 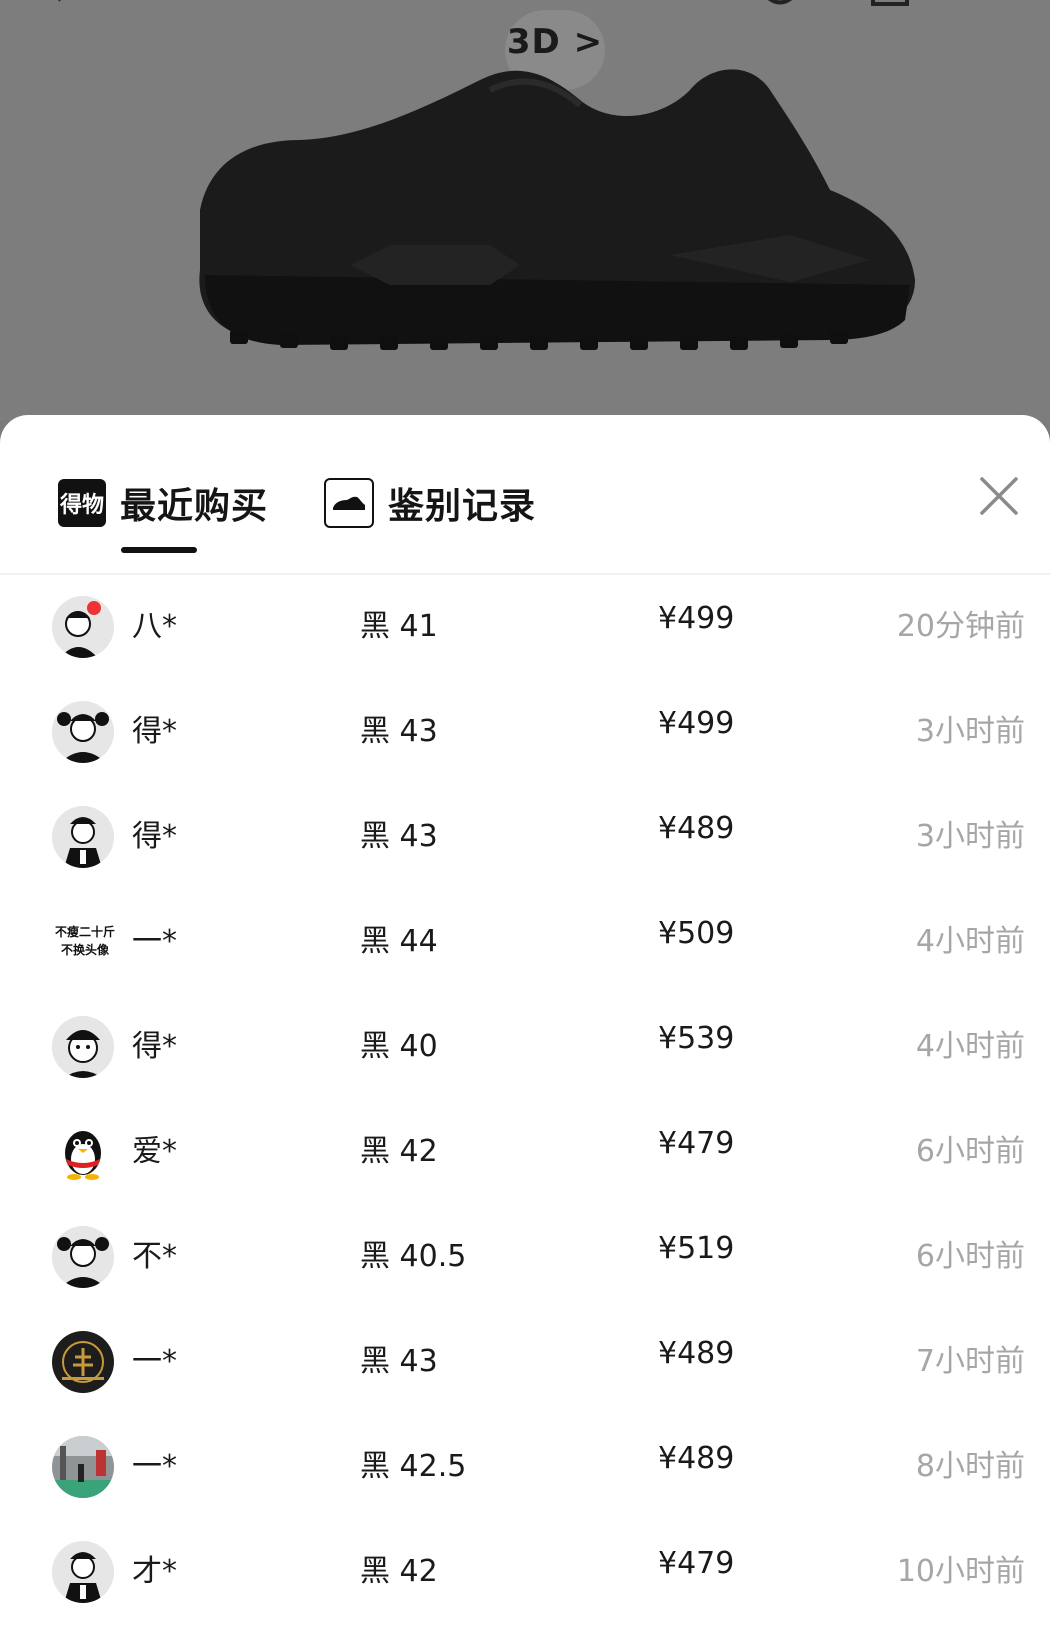 I want to click on buyer-name: 不*, so click(x=154, y=1256).